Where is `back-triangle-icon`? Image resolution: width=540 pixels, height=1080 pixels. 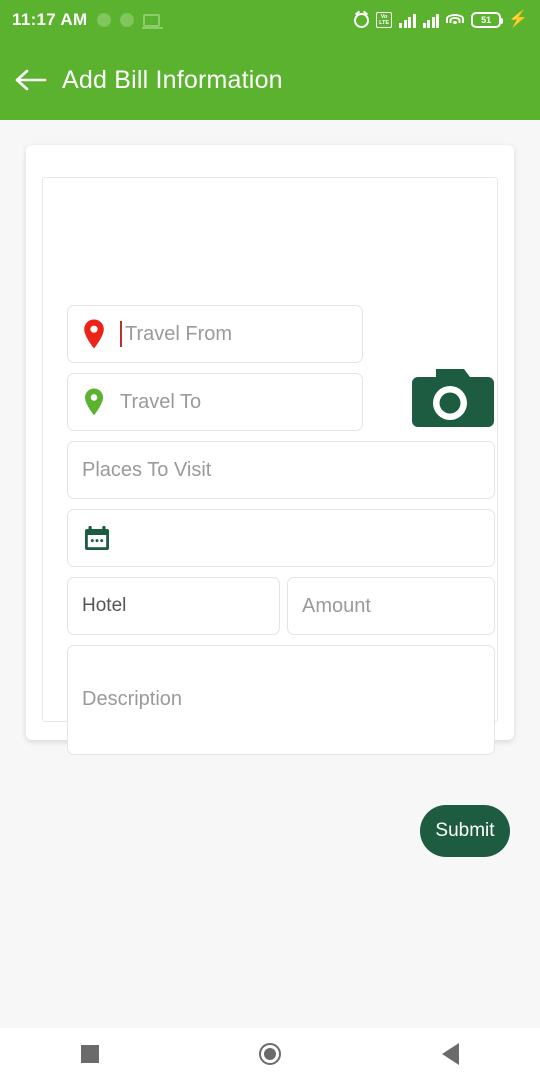 back-triangle-icon is located at coordinates (450, 1054).